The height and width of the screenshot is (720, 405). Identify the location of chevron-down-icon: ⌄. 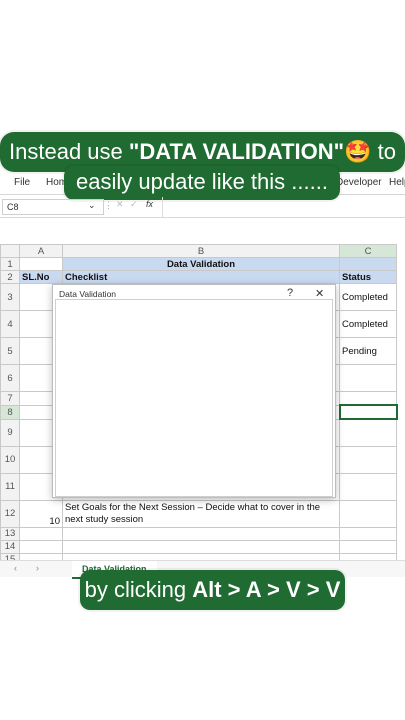
(92, 205).